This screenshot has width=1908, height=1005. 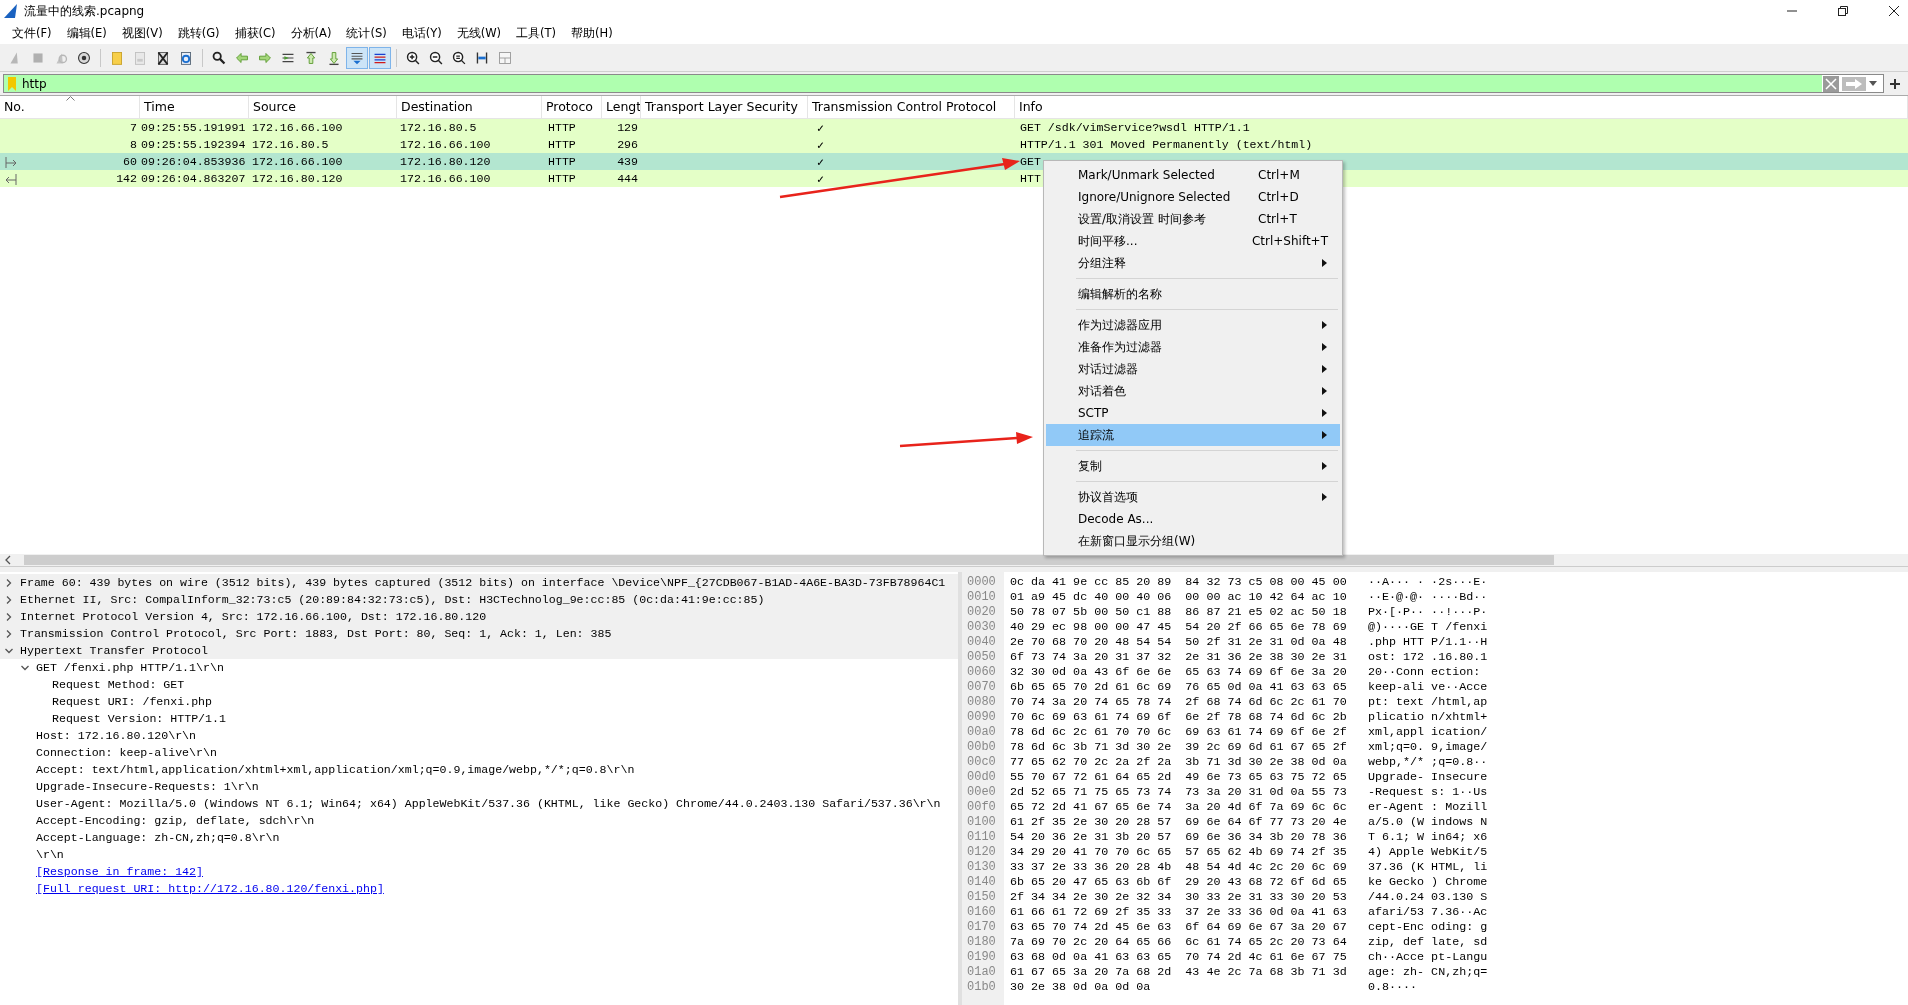 What do you see at coordinates (1461, 107) in the screenshot?
I see `column-header: Info` at bounding box center [1461, 107].